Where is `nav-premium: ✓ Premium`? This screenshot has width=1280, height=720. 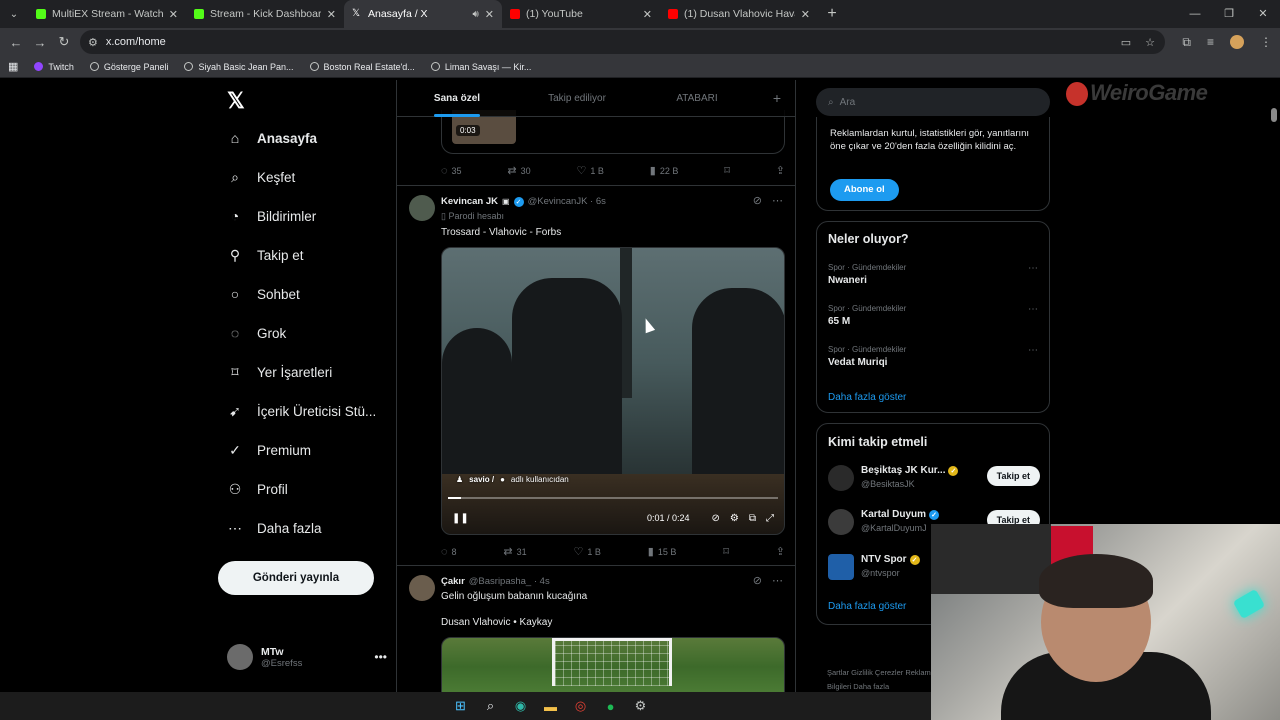 nav-premium: ✓ Premium is located at coordinates (269, 450).